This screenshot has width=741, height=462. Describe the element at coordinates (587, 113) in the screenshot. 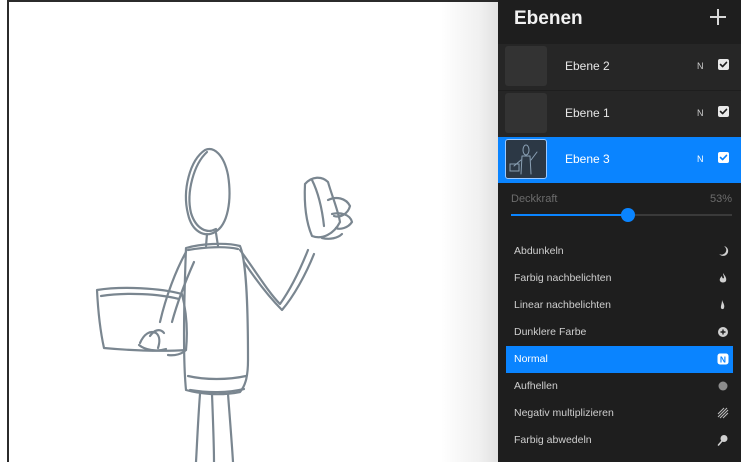

I see `layer-name: Ebene 1` at that location.